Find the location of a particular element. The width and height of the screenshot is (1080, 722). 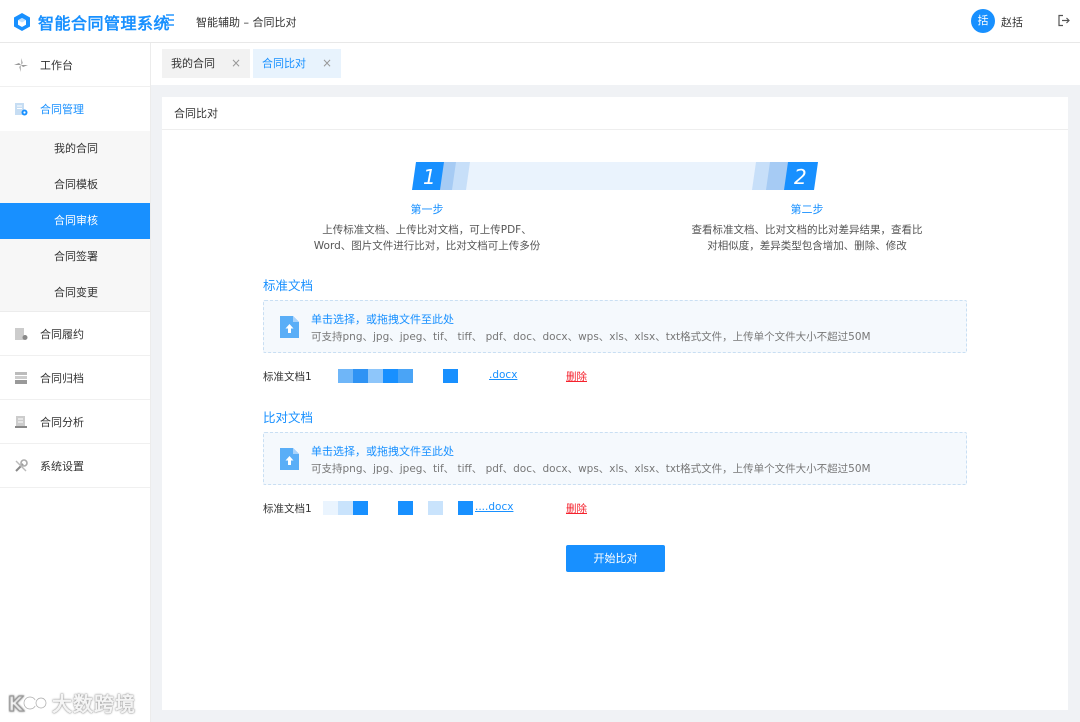

submenu-item-my-contract: 我的合同 is located at coordinates (75, 149).